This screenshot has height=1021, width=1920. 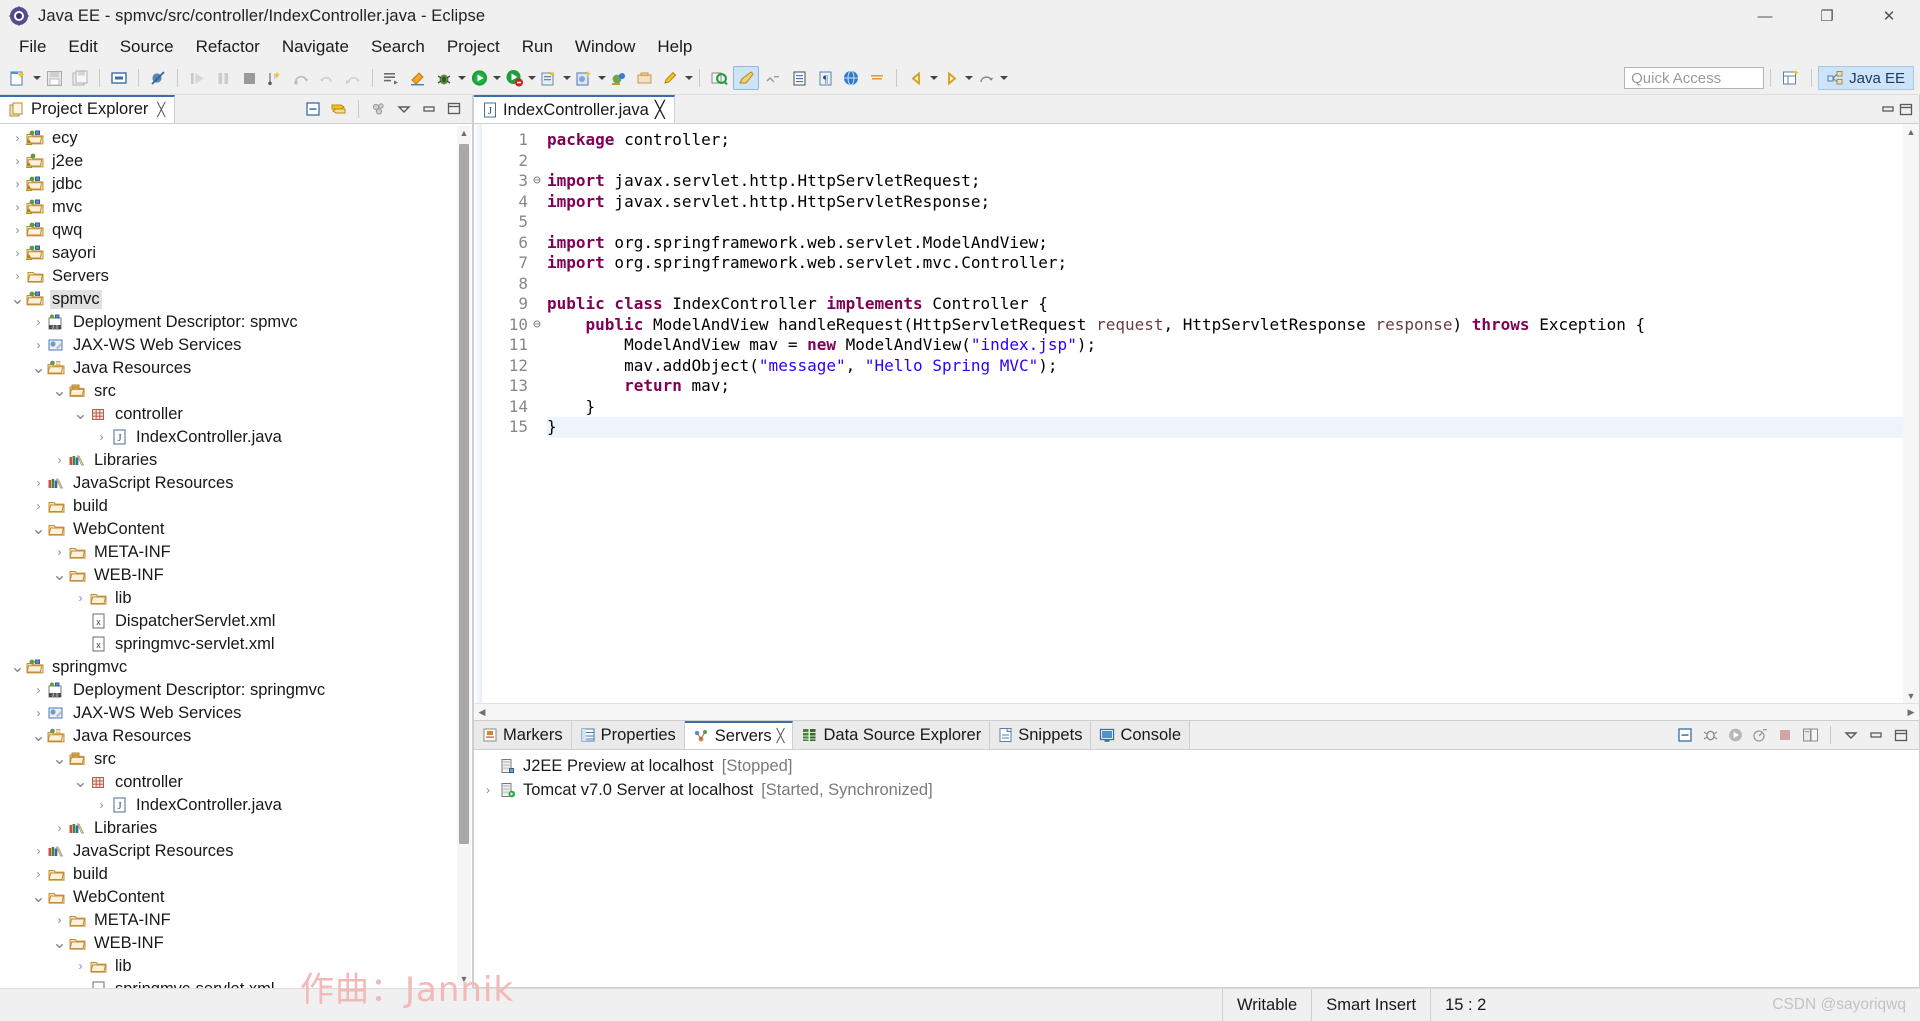 I want to click on tab-markers: Markers, so click(x=523, y=735).